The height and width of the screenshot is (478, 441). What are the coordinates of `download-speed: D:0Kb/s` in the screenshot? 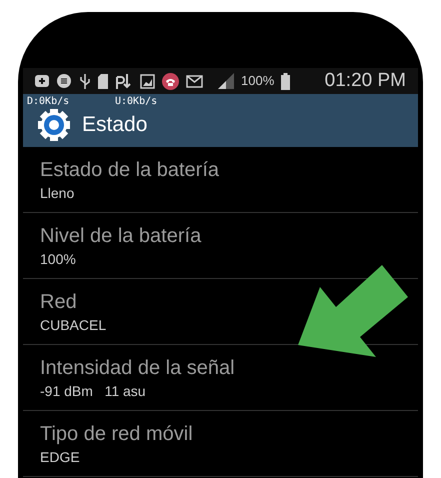 It's located at (48, 102).